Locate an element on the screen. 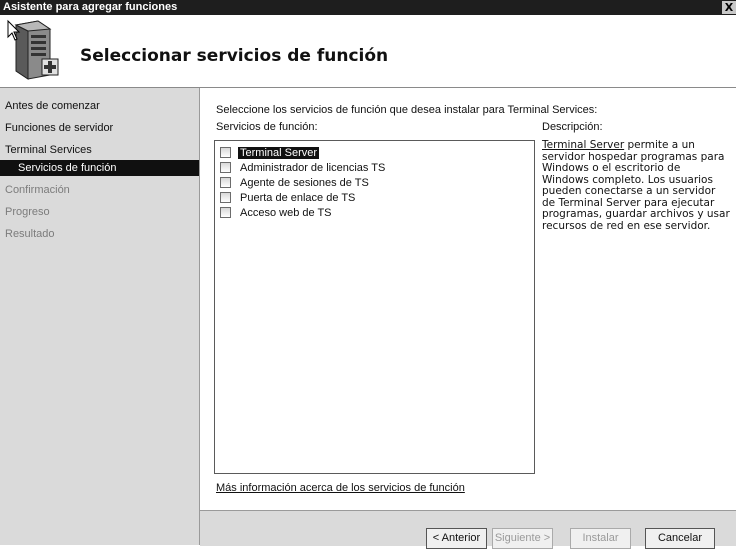 This screenshot has width=736, height=549. list-item: Agente de sesiones de TS is located at coordinates (295, 182).